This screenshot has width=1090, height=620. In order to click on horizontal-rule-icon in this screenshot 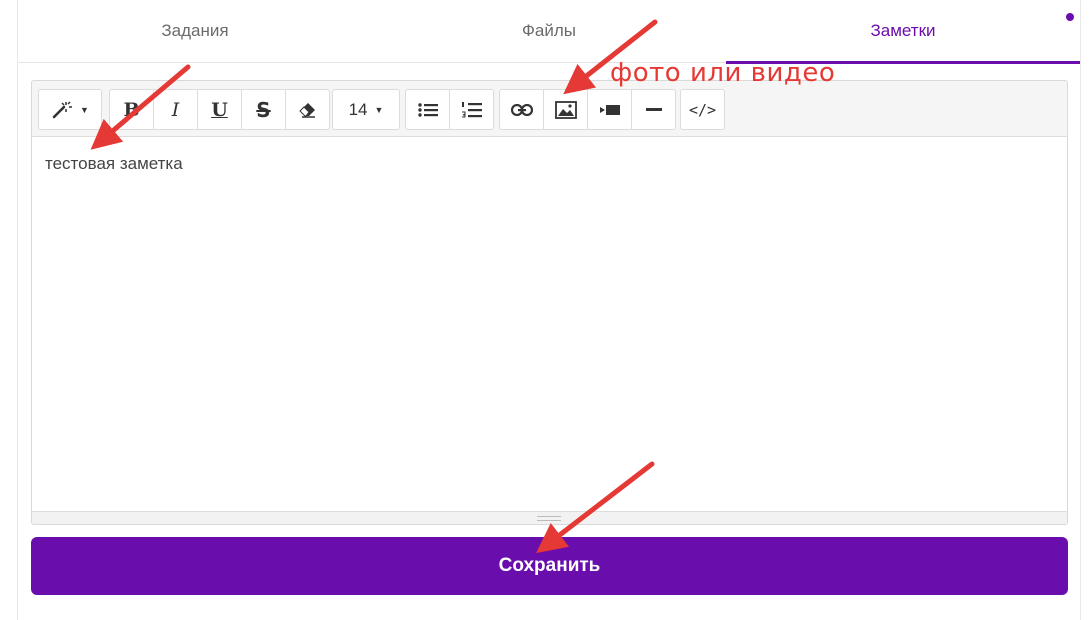, I will do `click(653, 109)`.